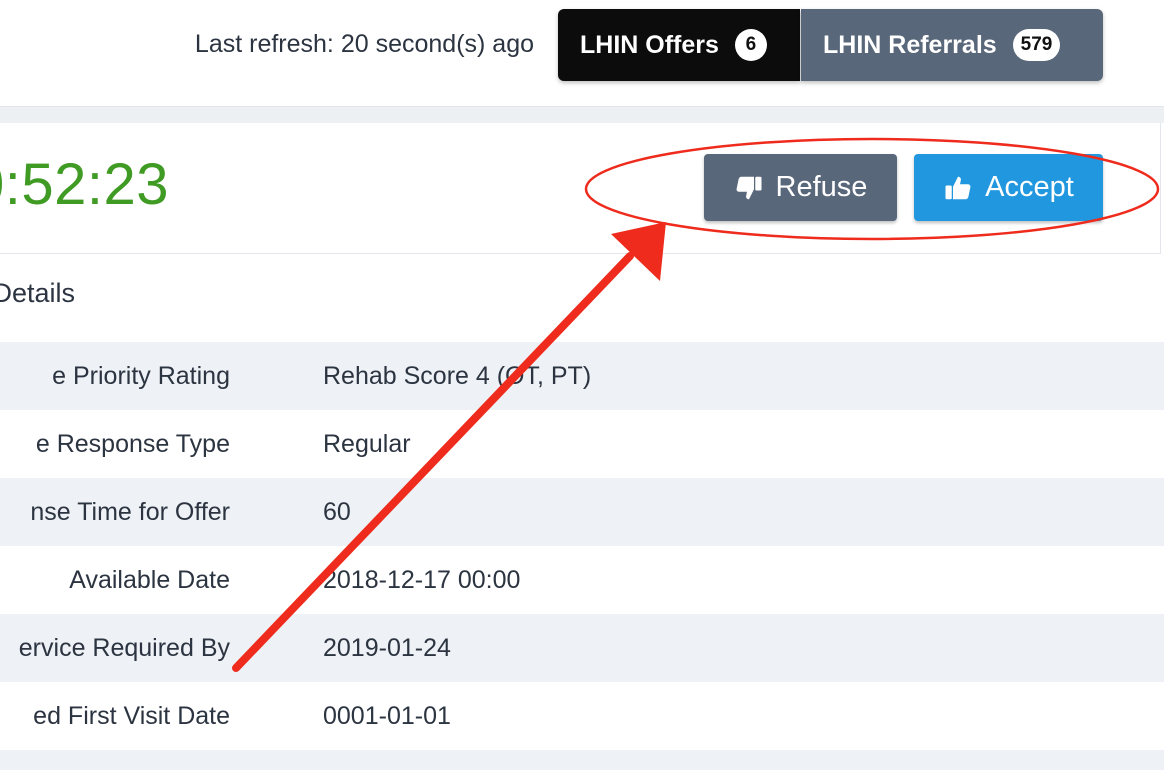 The height and width of the screenshot is (770, 1164). Describe the element at coordinates (910, 44) in the screenshot. I see `tab-lhin-referrals-label: LHIN Referrals` at that location.